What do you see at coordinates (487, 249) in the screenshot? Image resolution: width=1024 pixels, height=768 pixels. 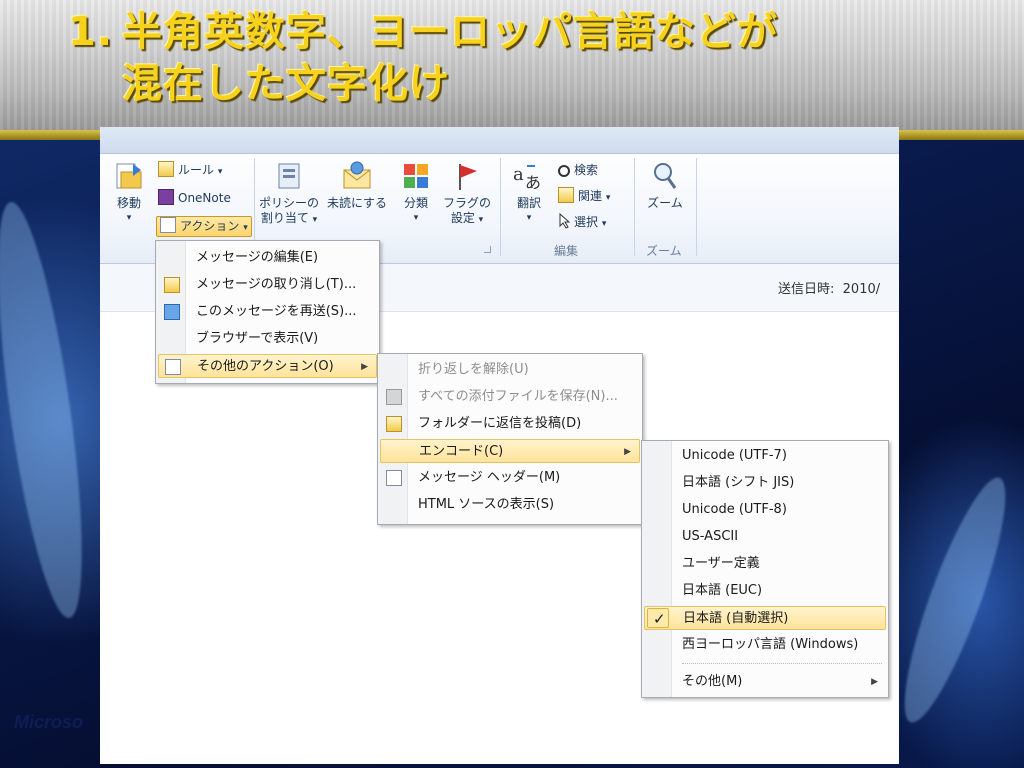 I see `dialog-launcher-icon` at bounding box center [487, 249].